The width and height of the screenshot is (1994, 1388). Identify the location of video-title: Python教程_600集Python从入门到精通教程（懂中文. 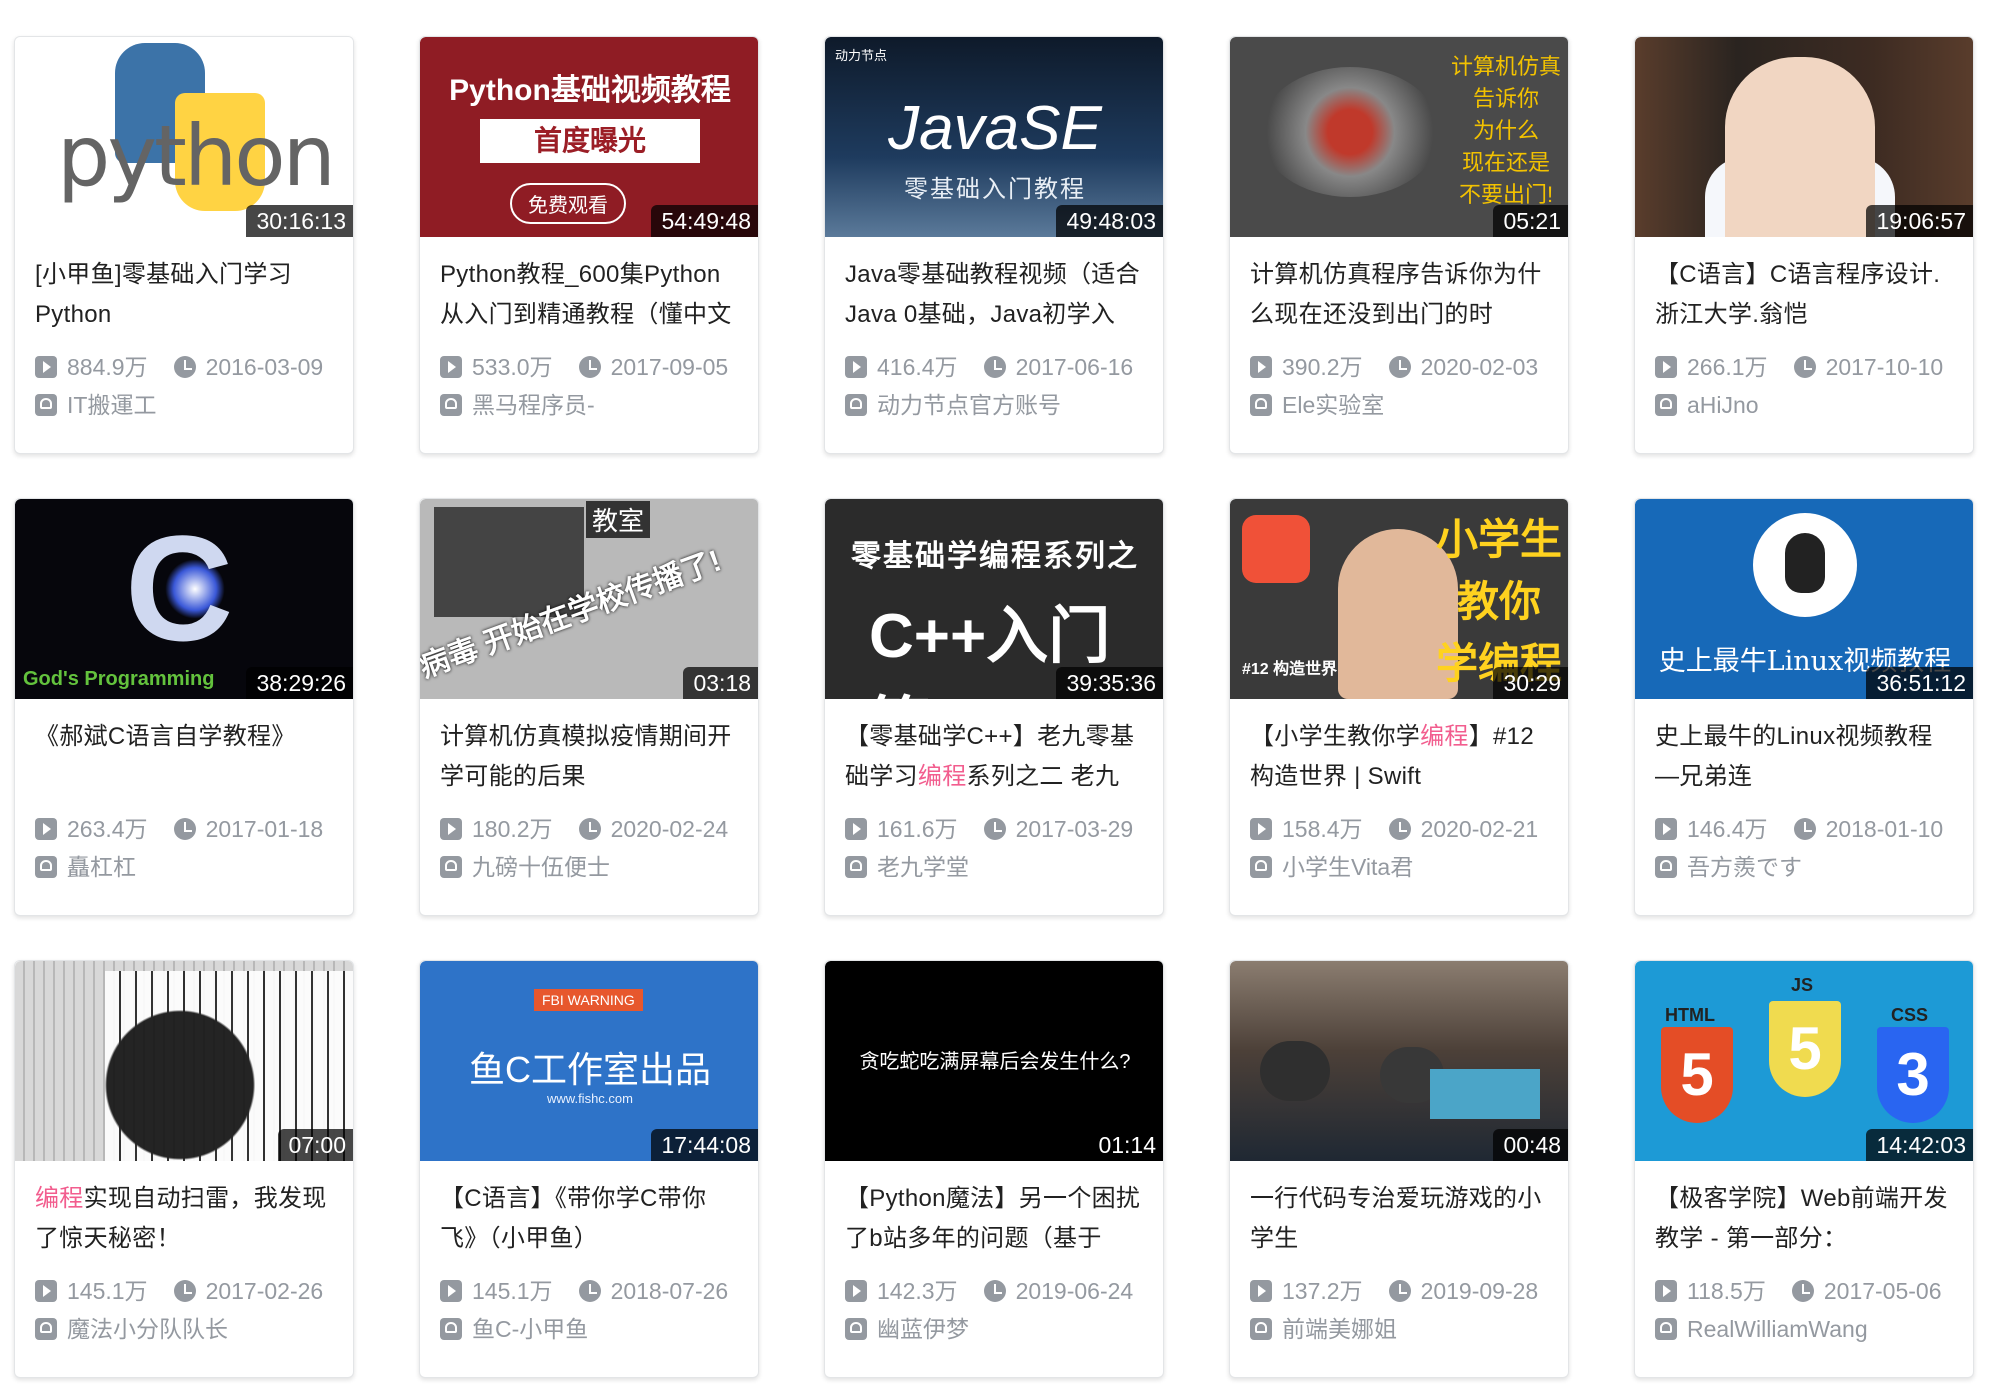
(589, 295).